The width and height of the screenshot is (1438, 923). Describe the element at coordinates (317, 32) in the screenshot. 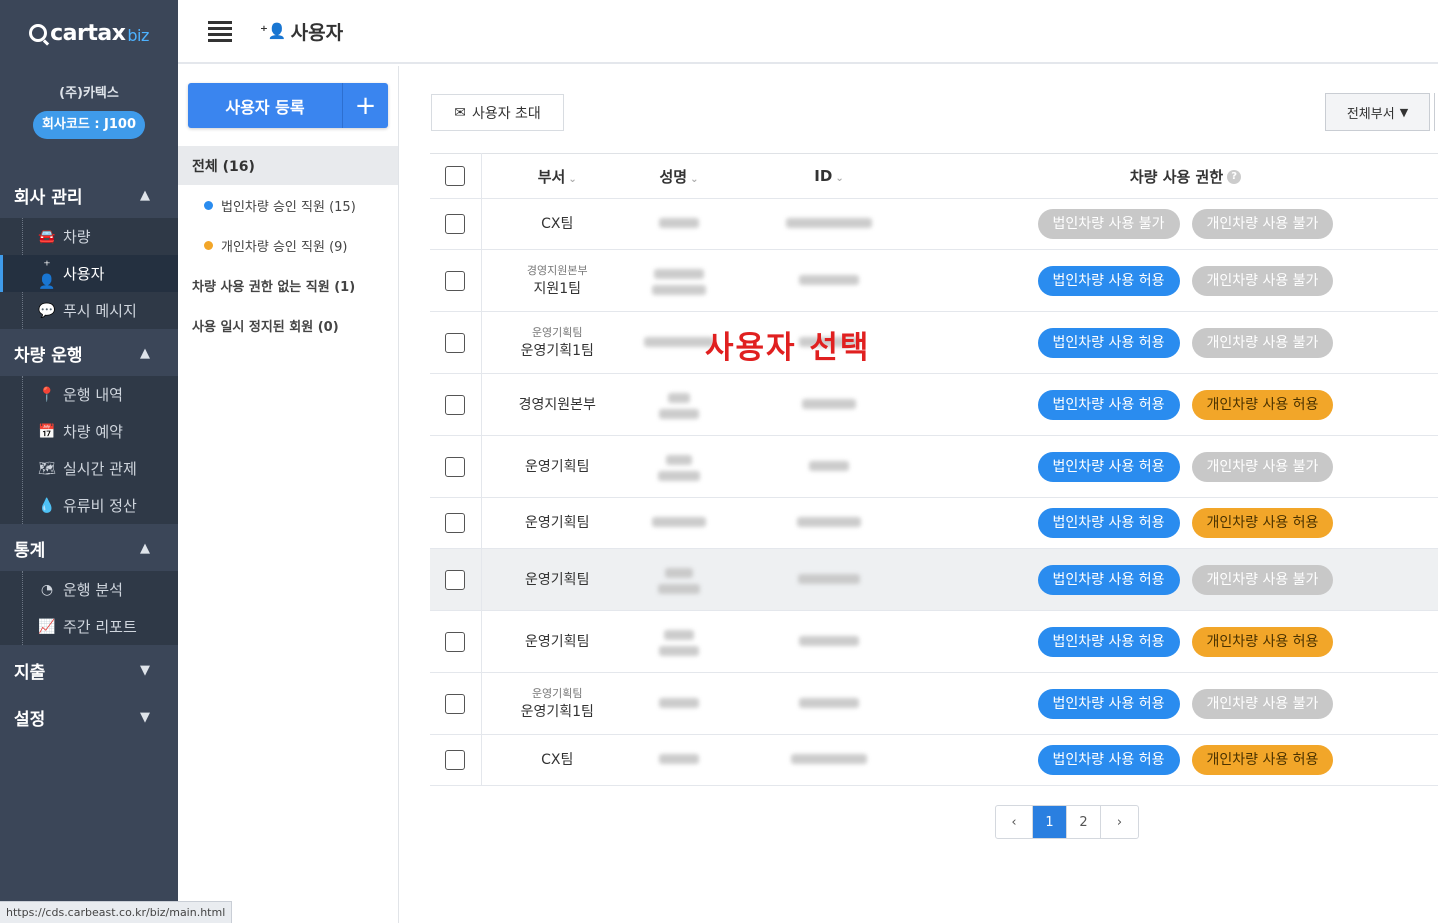

I see `page-title-text: 사용자` at that location.